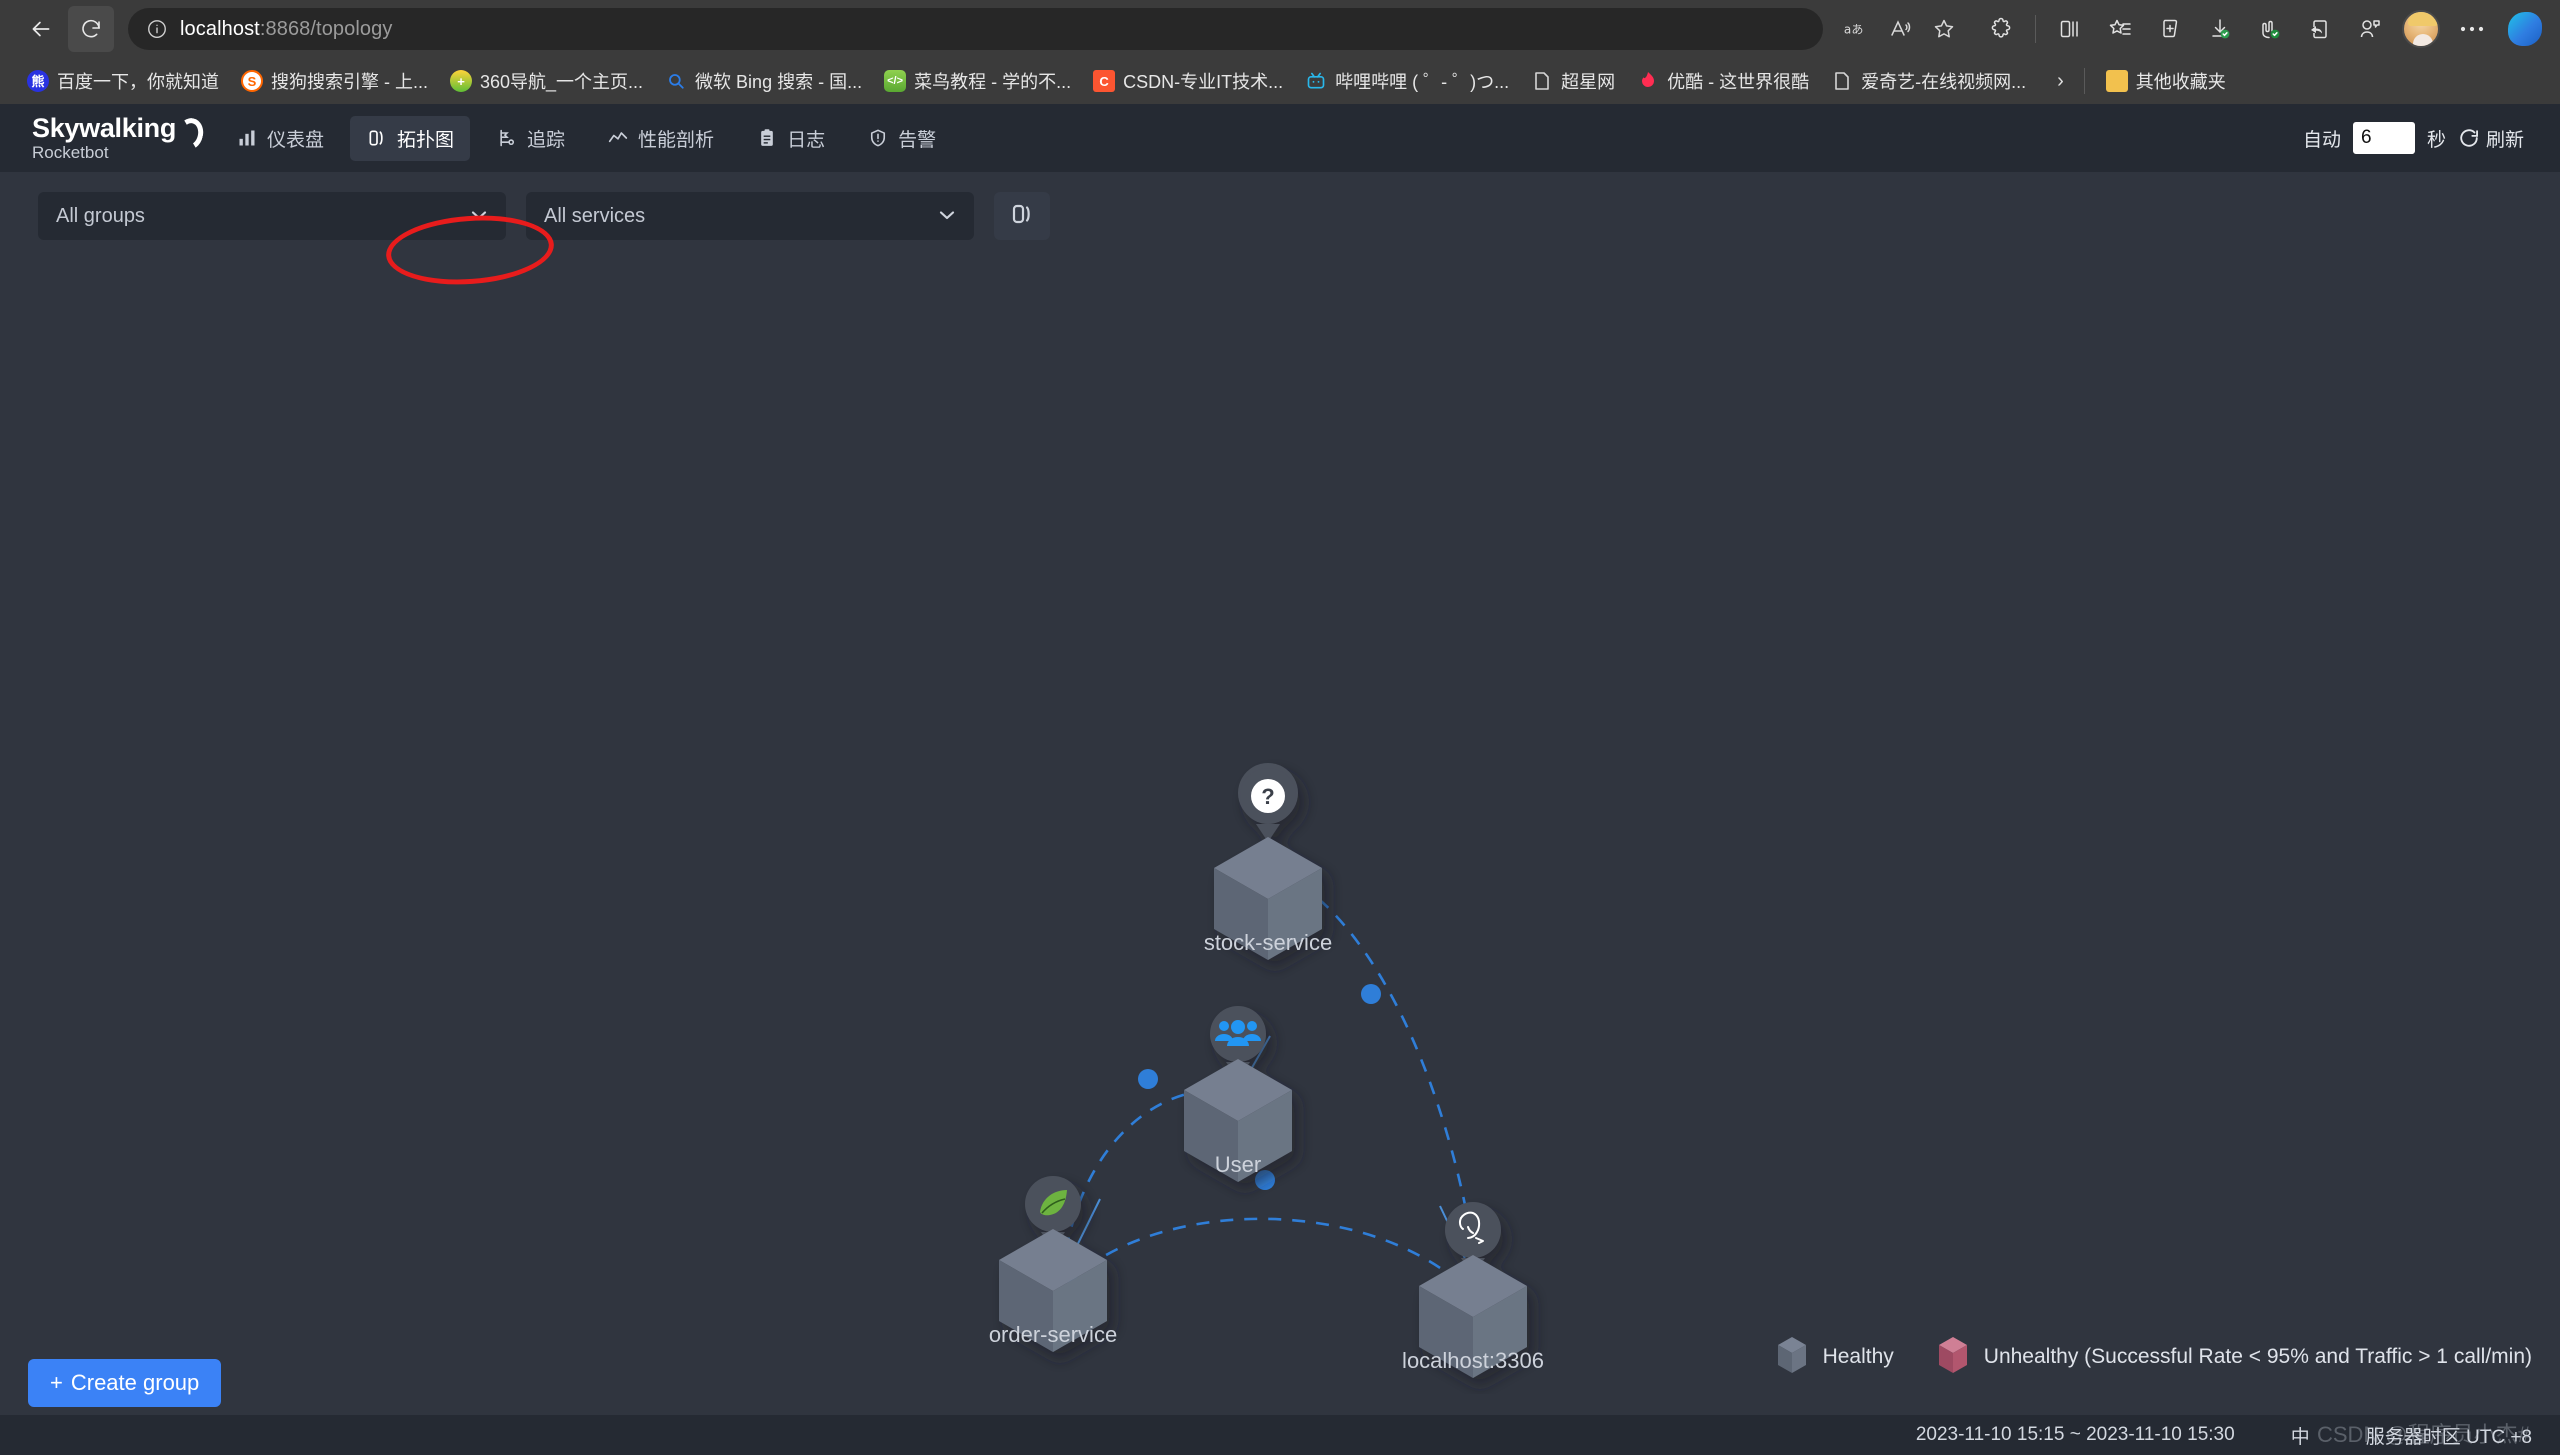  What do you see at coordinates (530, 138) in the screenshot?
I see `nav-item-trace: 追踪` at bounding box center [530, 138].